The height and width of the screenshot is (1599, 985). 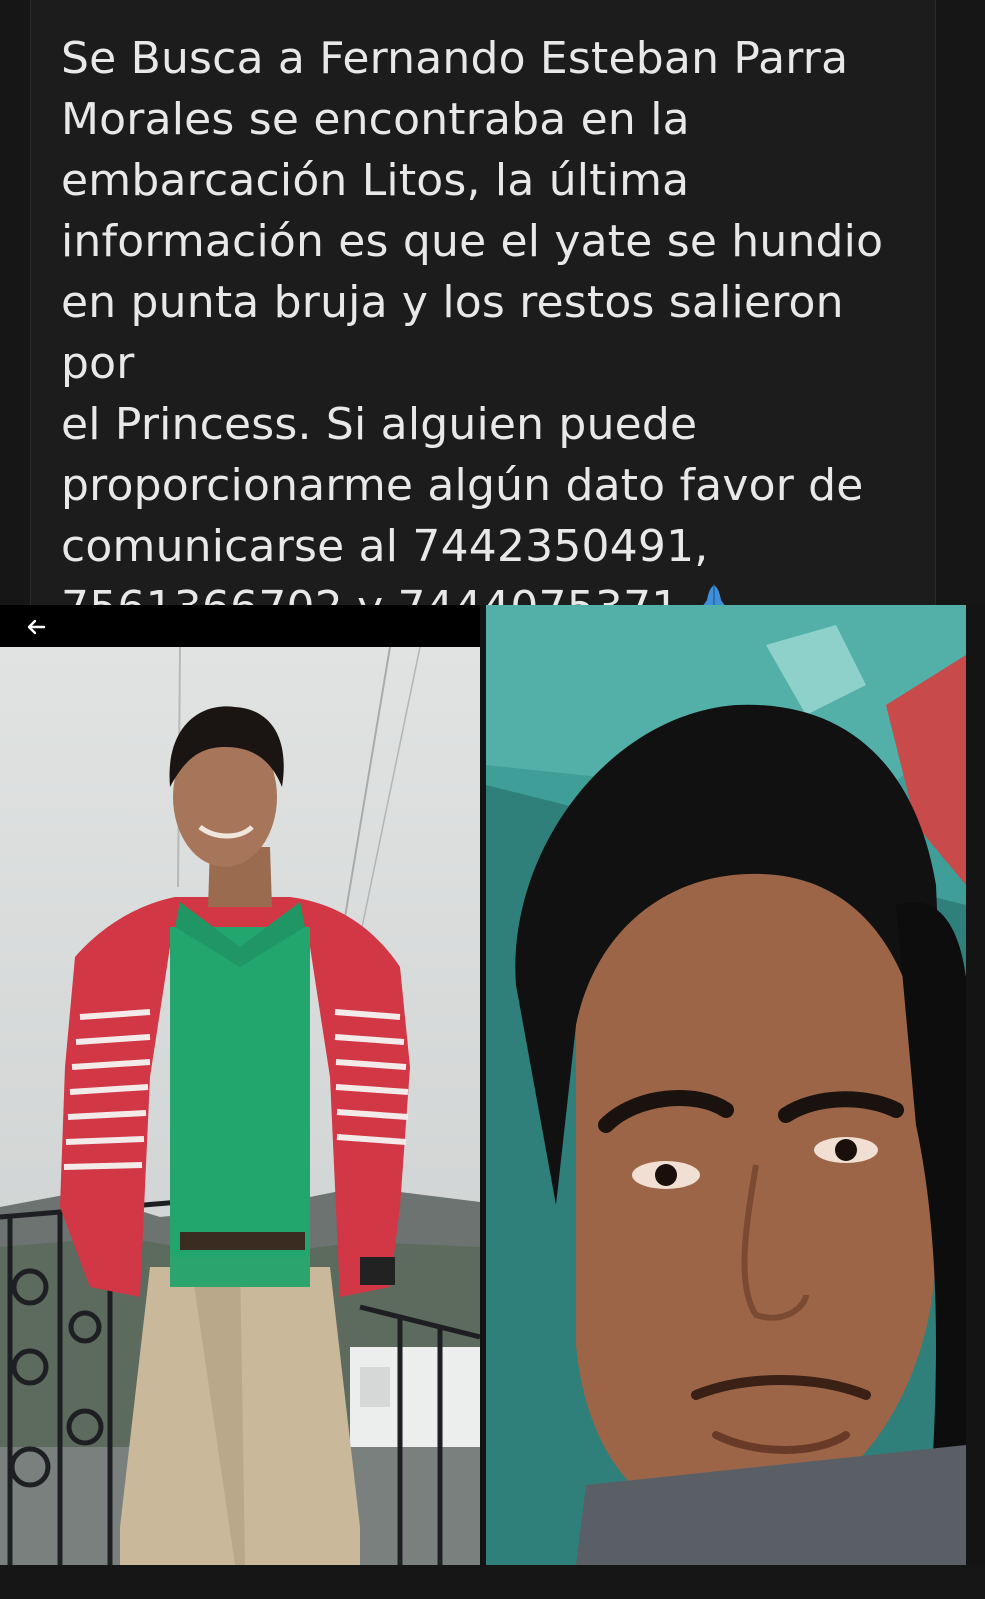 I want to click on back-arrow-icon, so click(x=36, y=627).